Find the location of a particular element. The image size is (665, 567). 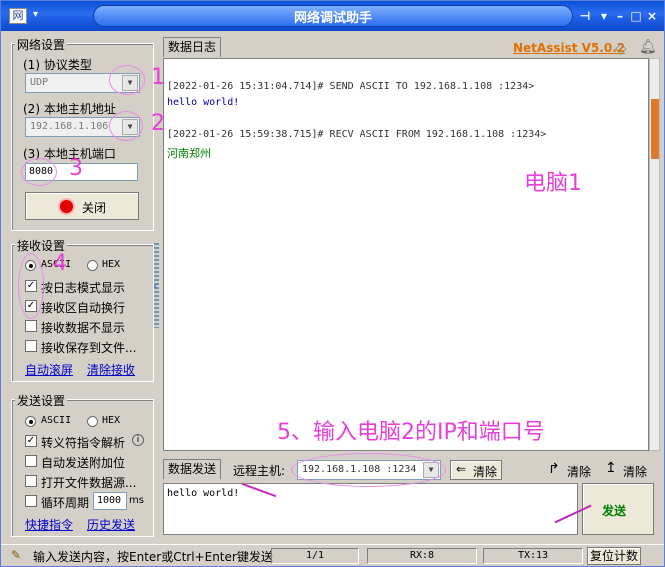

send-loop-checkbox is located at coordinates (31, 501).